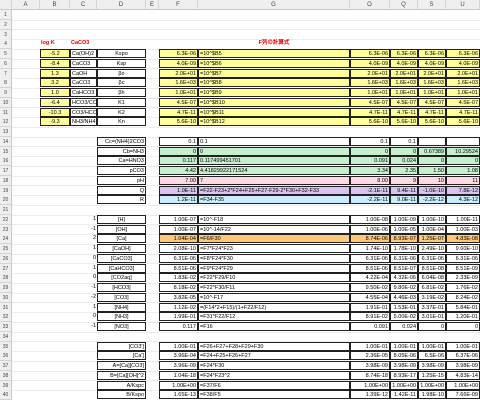  I want to click on species-q: 8.93E-07, so click(404, 239).